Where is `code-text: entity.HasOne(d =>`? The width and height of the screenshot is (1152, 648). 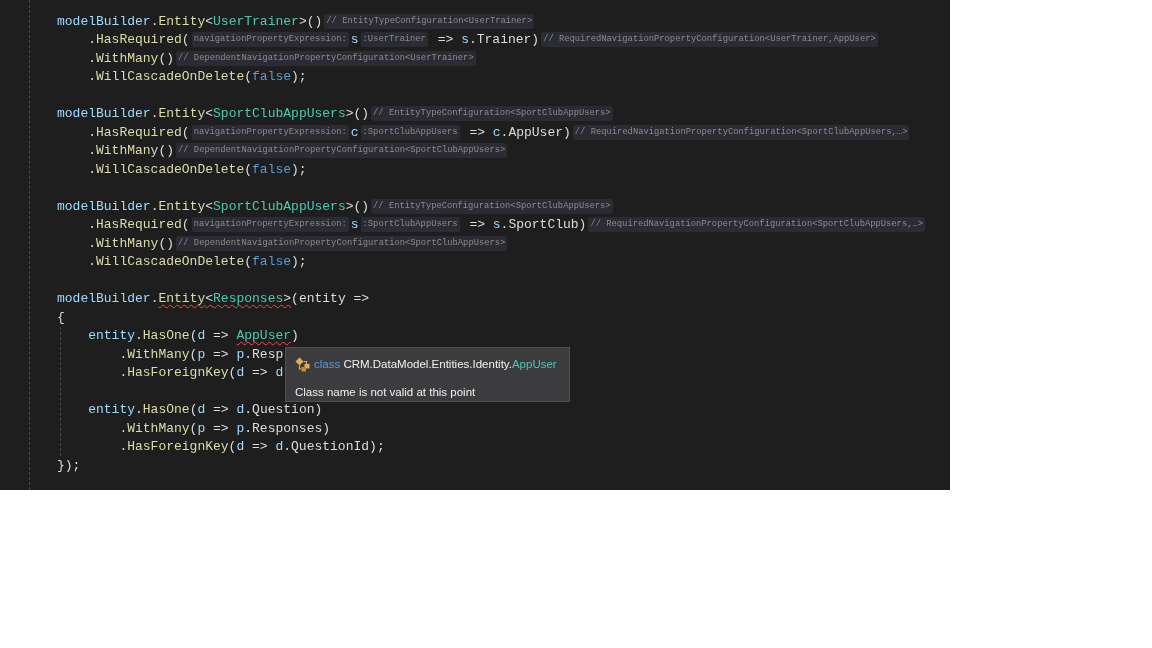
code-text: entity.HasOne(d => is located at coordinates (159, 336).